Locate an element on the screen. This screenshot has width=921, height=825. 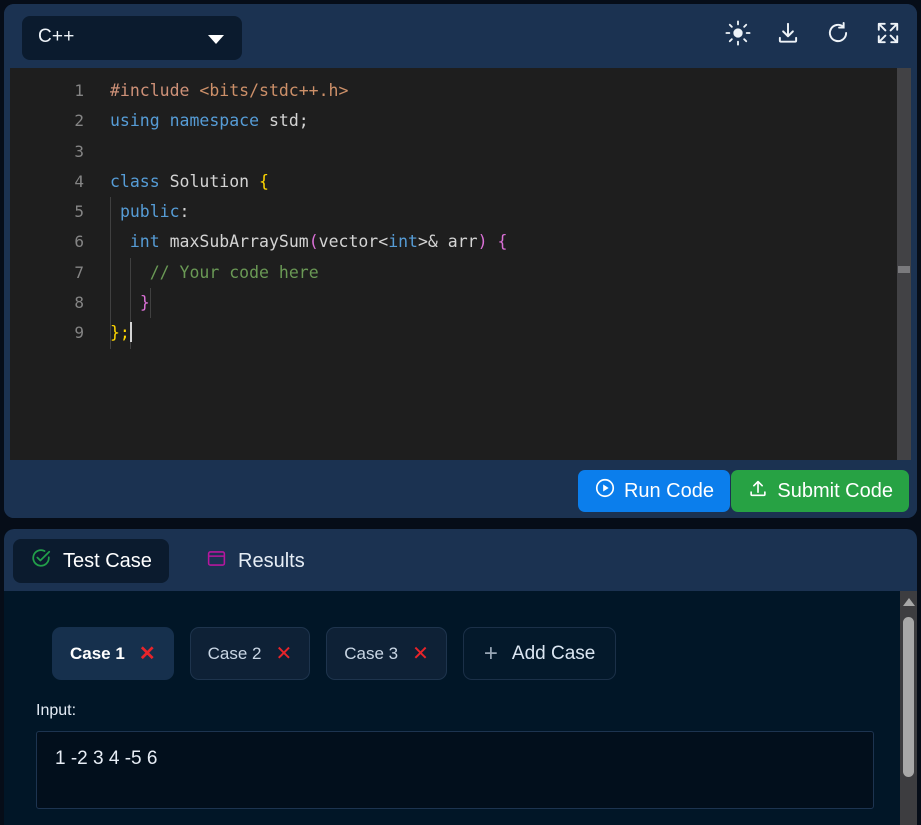
test-case-scrollbar-thumb is located at coordinates (908, 697).